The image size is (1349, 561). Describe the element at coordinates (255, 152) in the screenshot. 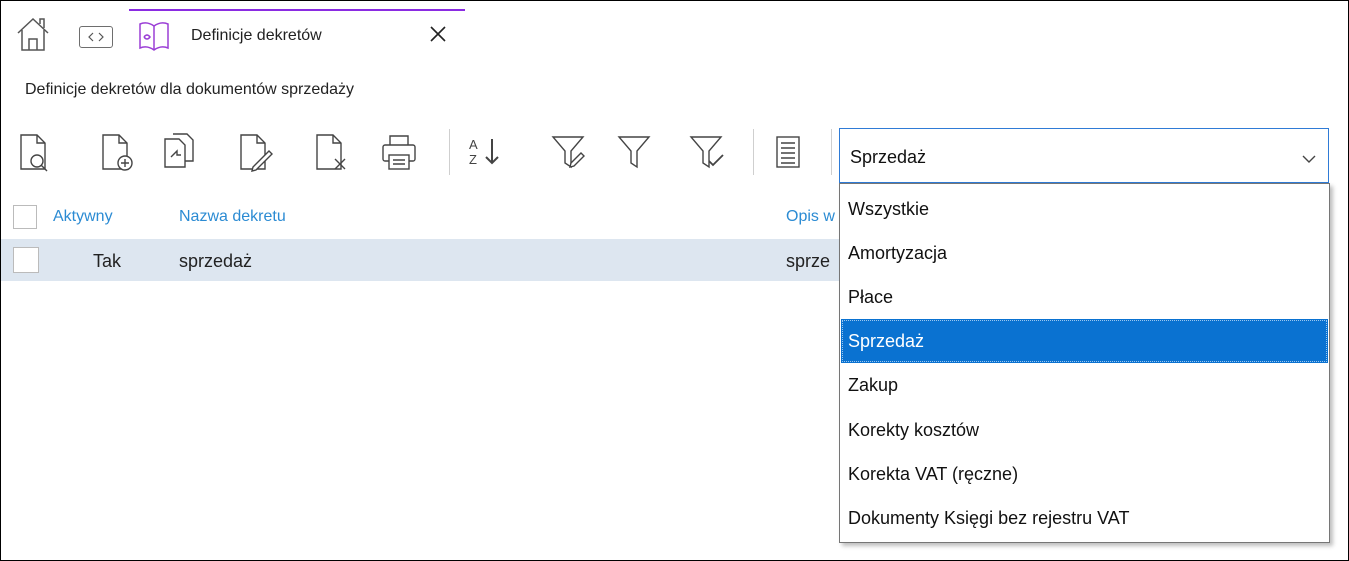

I see `edit-document-icon` at that location.